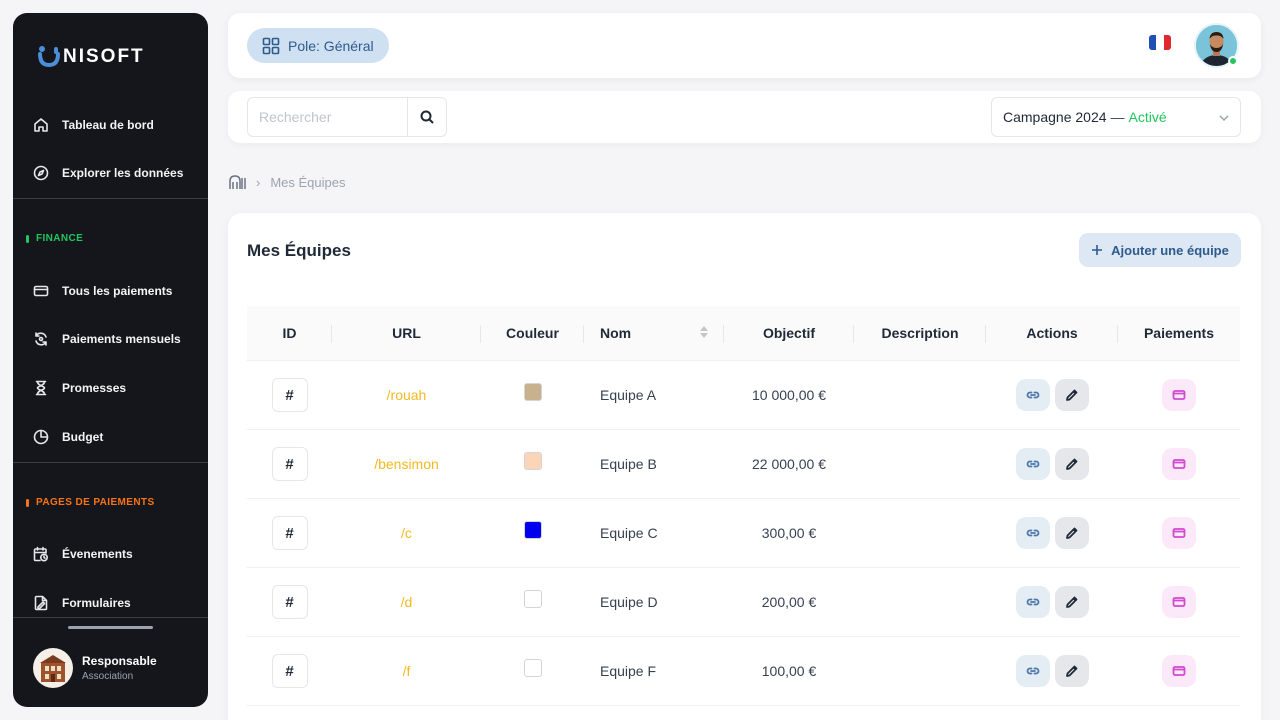 This screenshot has height=720, width=1280. Describe the element at coordinates (1160, 250) in the screenshot. I see `add-team-button: Ajouter une équipe` at that location.